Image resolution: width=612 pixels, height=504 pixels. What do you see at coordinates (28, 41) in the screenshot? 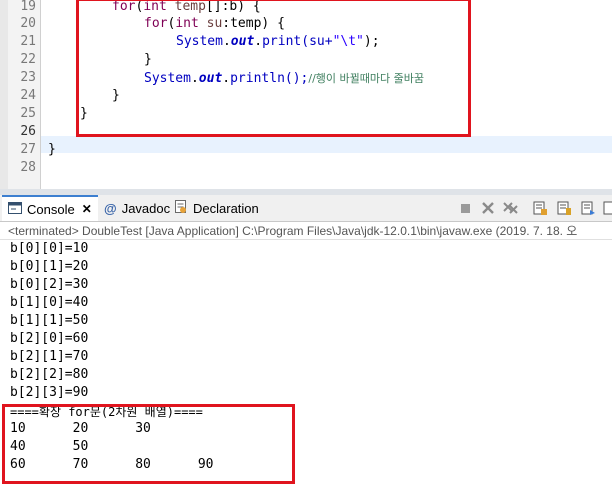
I see `line-number: 21` at bounding box center [28, 41].